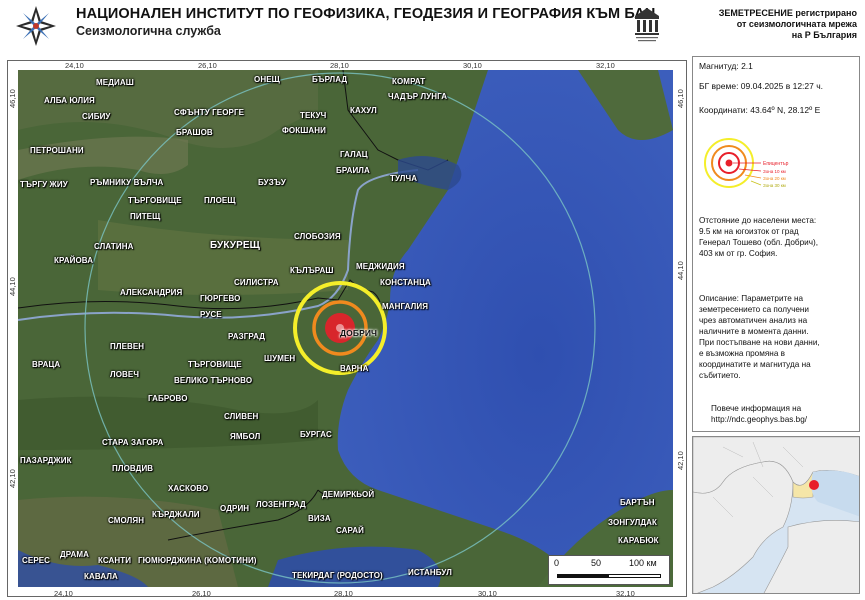 This screenshot has width=865, height=600. Describe the element at coordinates (12, 98) in the screenshot. I see `tick-left-1: 46,10` at that location.